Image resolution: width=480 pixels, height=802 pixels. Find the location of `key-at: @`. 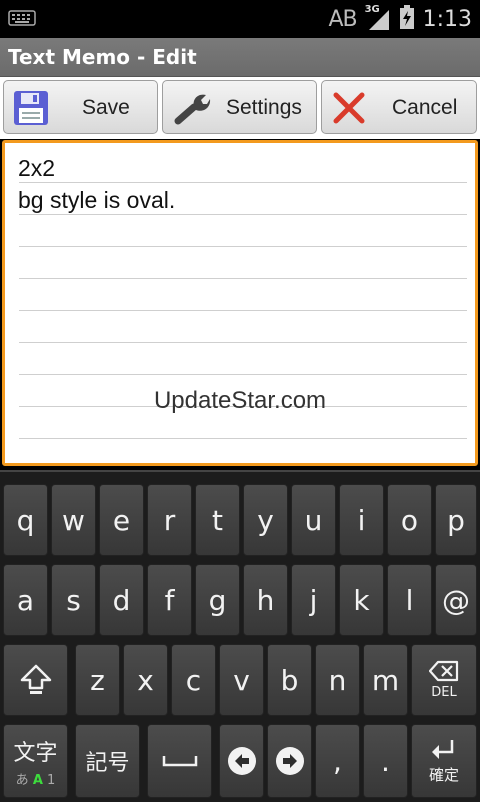

key-at: @ is located at coordinates (456, 600).